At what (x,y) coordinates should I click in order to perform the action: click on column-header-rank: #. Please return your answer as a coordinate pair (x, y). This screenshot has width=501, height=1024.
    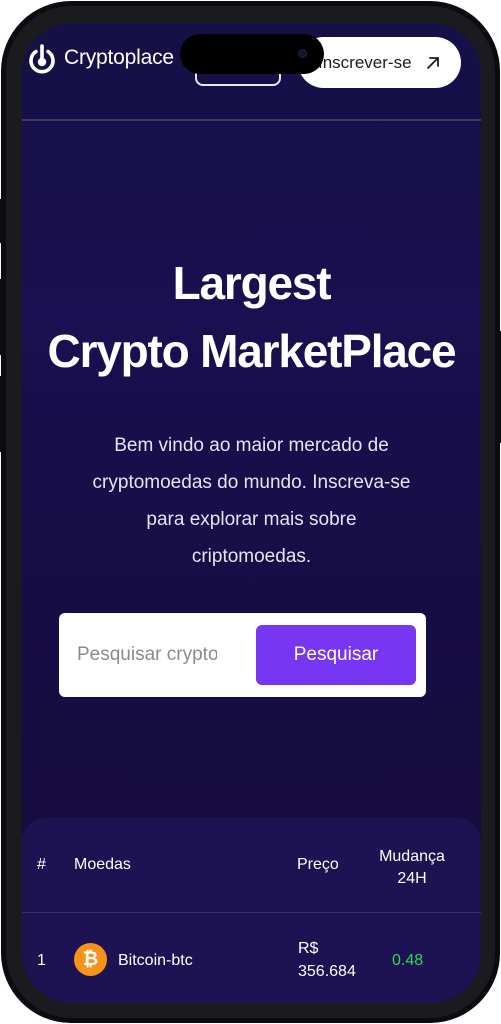
    Looking at the image, I should click on (41, 864).